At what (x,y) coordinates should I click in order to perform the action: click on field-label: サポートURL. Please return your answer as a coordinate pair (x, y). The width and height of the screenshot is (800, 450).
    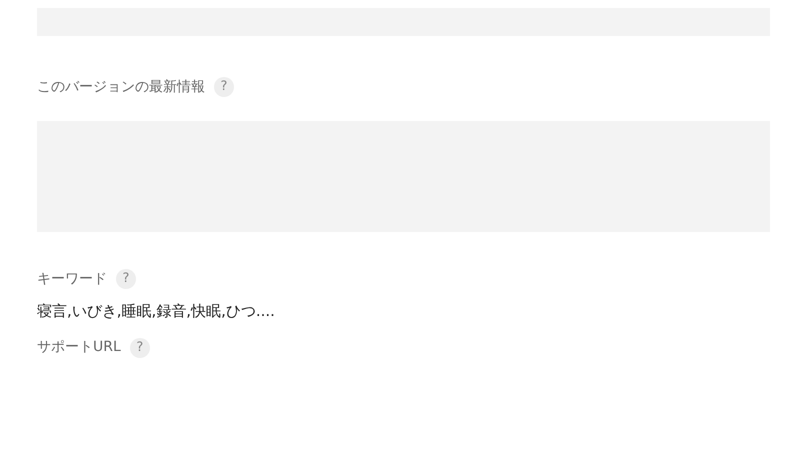
    Looking at the image, I should click on (79, 347).